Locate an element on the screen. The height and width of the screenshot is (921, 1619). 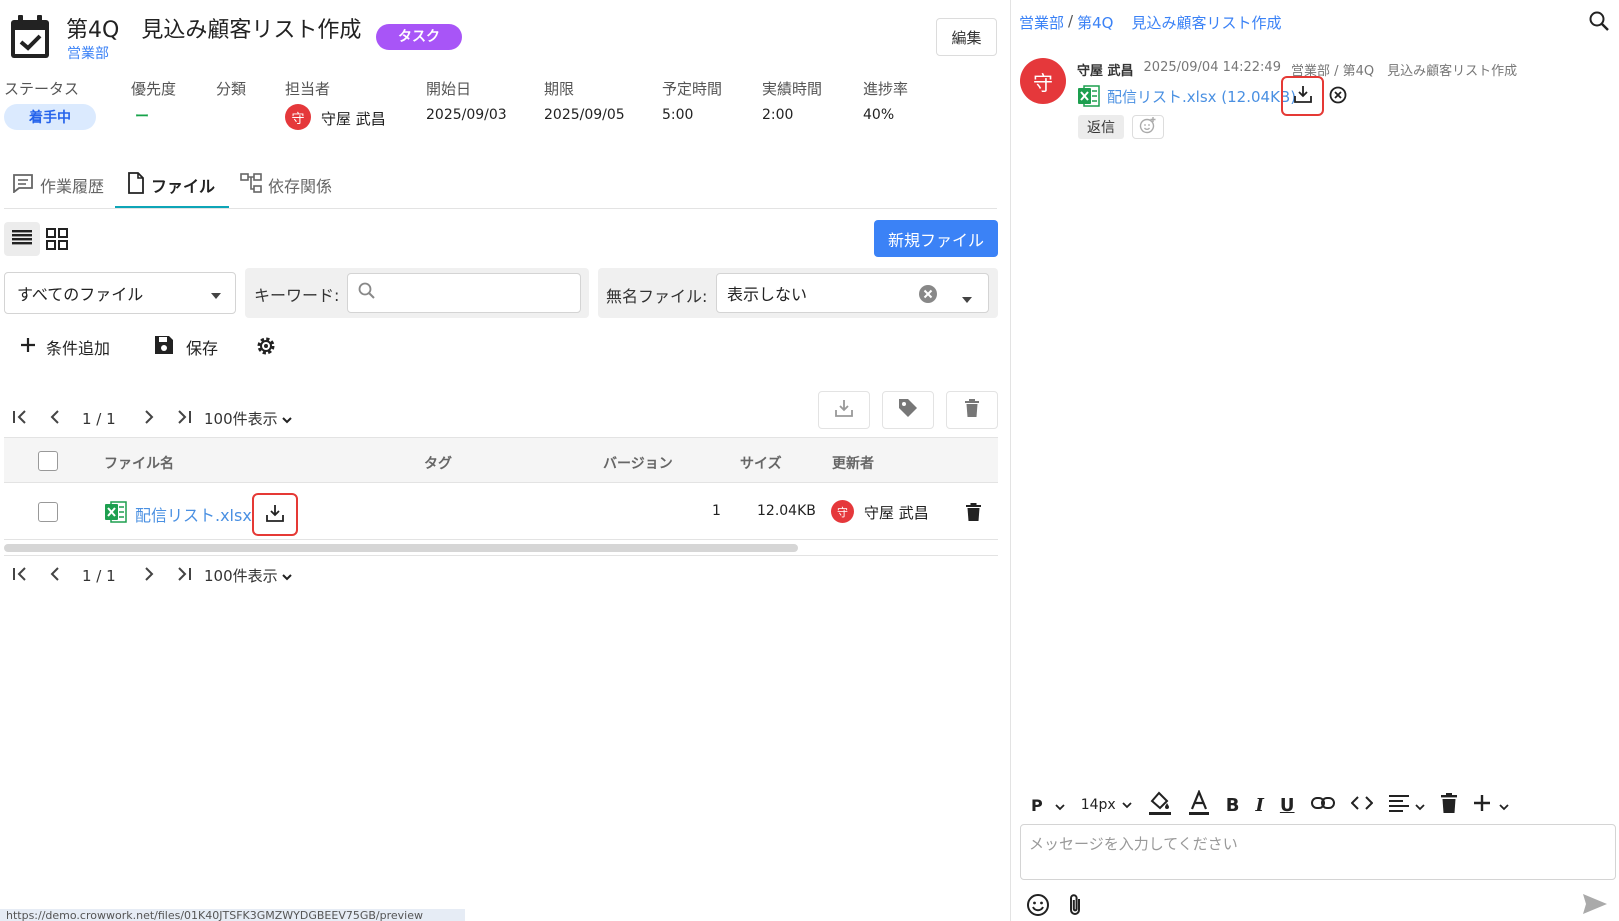
column-file-name: ファイル名 is located at coordinates (139, 463).